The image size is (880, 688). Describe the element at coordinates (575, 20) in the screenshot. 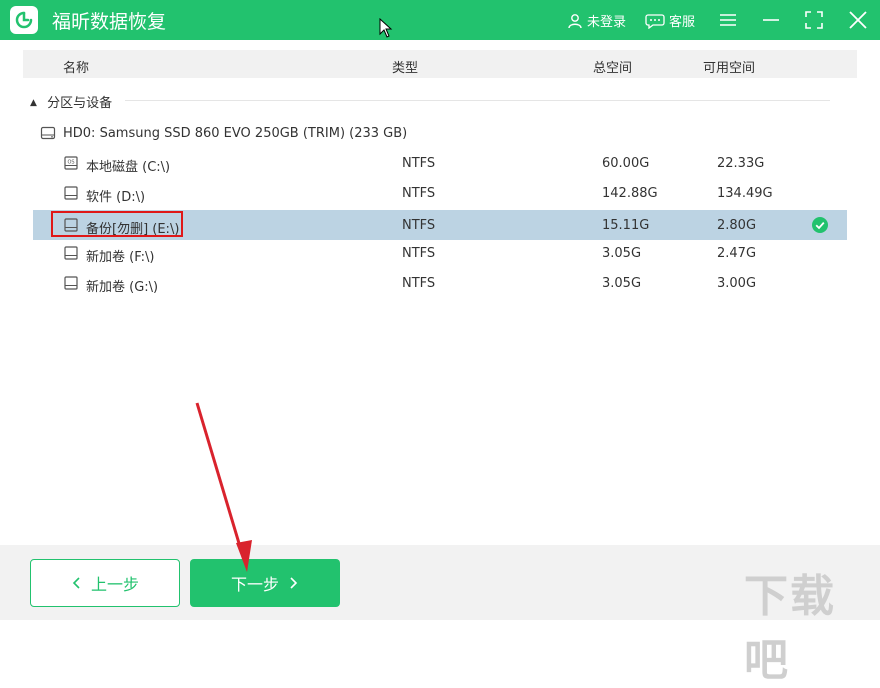

I see `user-icon` at that location.